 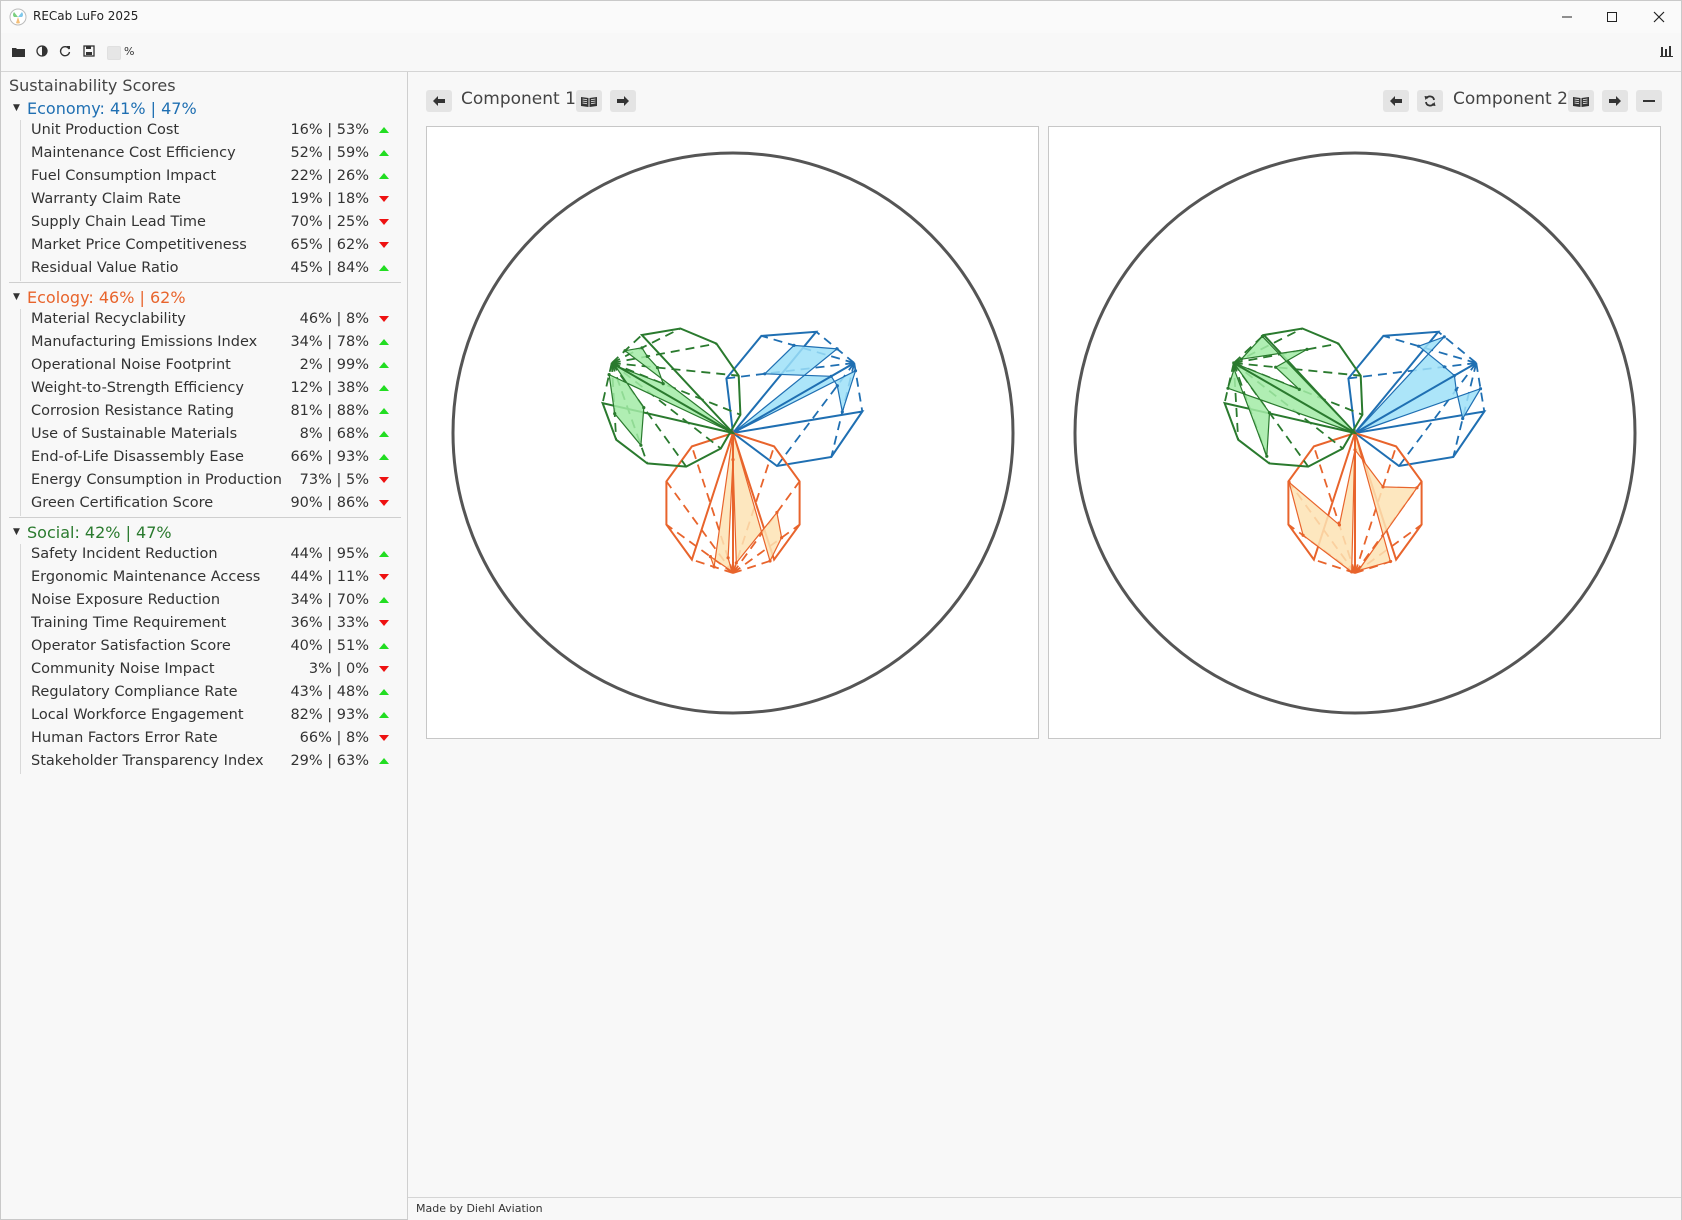 What do you see at coordinates (144, 342) in the screenshot?
I see `score-item-label: Manufacturing Emissions Index` at bounding box center [144, 342].